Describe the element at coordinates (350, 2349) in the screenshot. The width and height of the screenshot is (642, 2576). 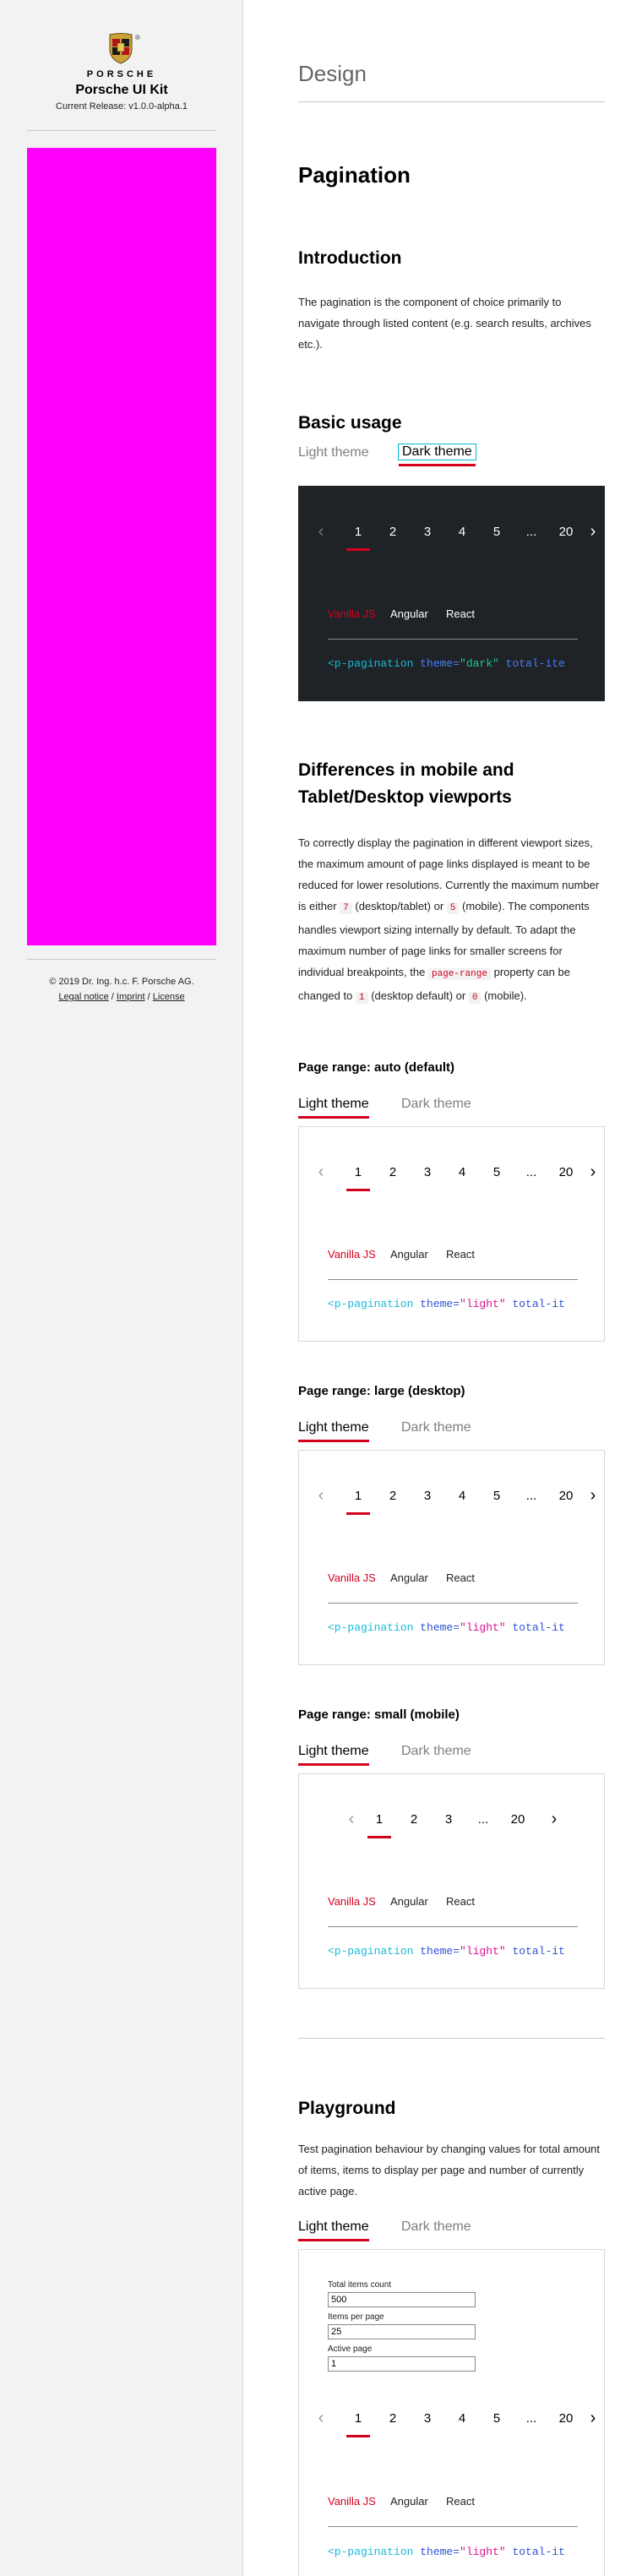
I see `active-page-label: Active page` at that location.